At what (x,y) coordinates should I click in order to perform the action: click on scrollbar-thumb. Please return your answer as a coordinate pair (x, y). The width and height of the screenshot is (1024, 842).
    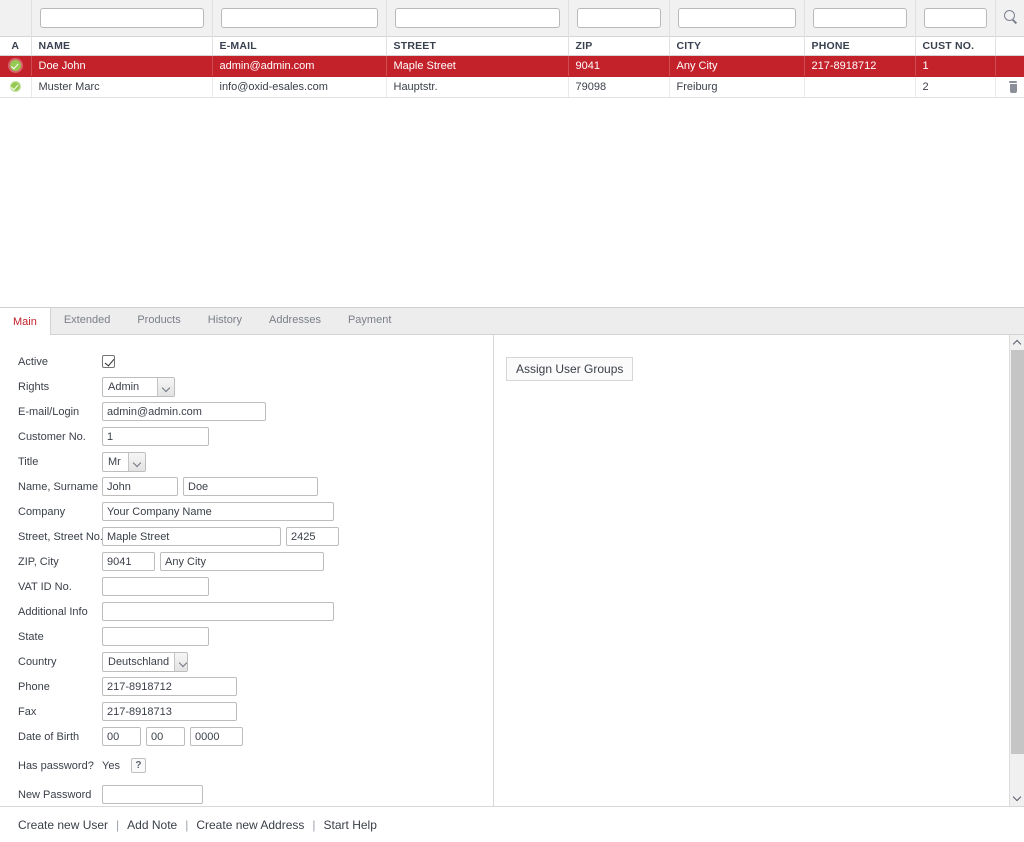
    Looking at the image, I should click on (1017, 552).